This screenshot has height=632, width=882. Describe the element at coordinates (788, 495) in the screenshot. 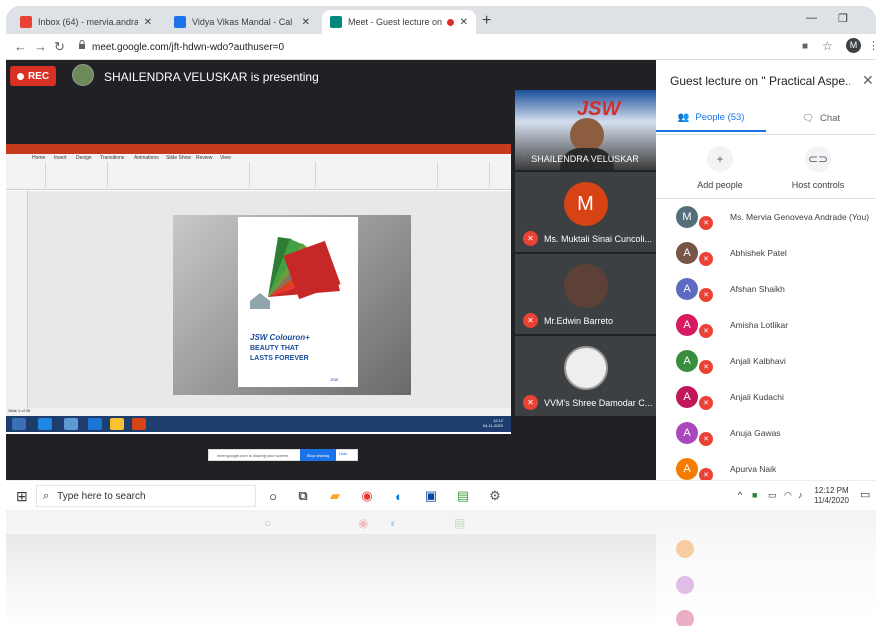

I see `wifi-icon: ◠` at that location.